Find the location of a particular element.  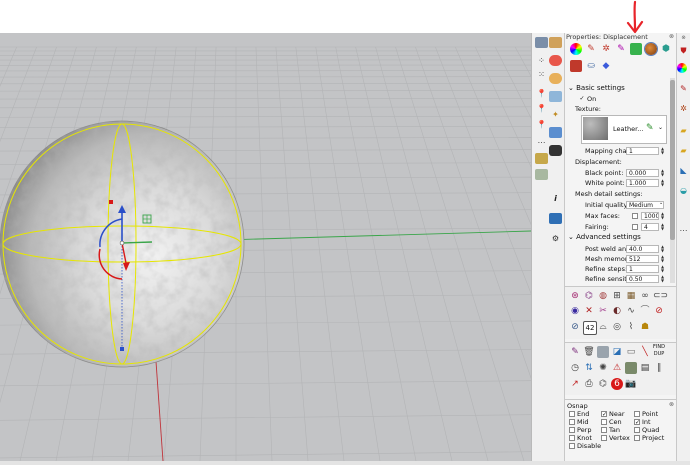

trash-icon: 🗑 is located at coordinates (589, 352).